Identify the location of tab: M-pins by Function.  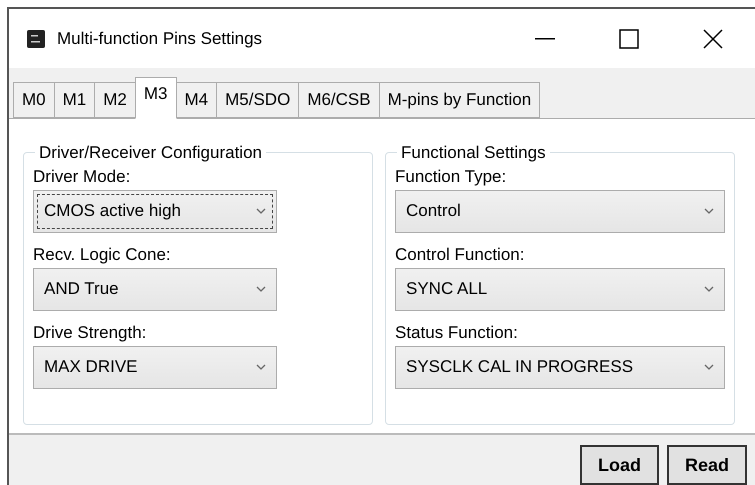
(459, 100).